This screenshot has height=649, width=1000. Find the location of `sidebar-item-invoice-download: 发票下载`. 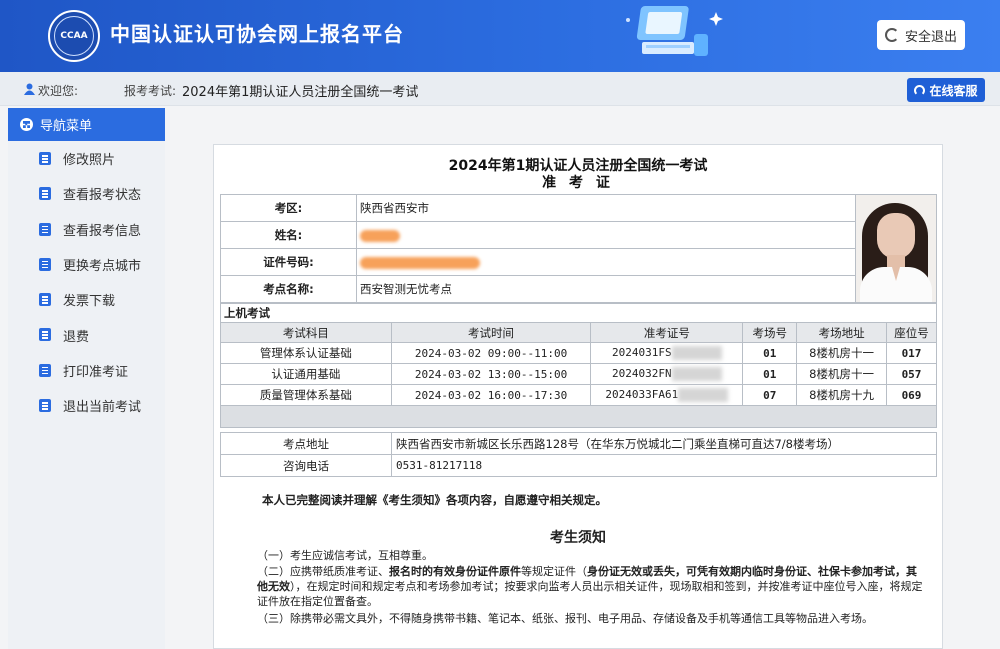

sidebar-item-invoice-download: 发票下载 is located at coordinates (86, 299).